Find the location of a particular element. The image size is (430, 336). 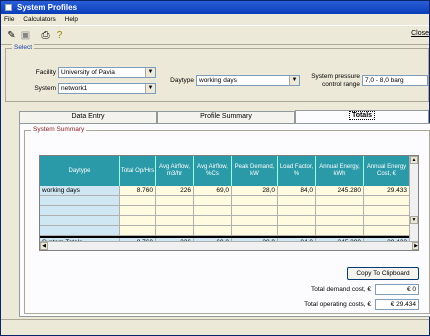

system-value: network1 is located at coordinates (74, 88).